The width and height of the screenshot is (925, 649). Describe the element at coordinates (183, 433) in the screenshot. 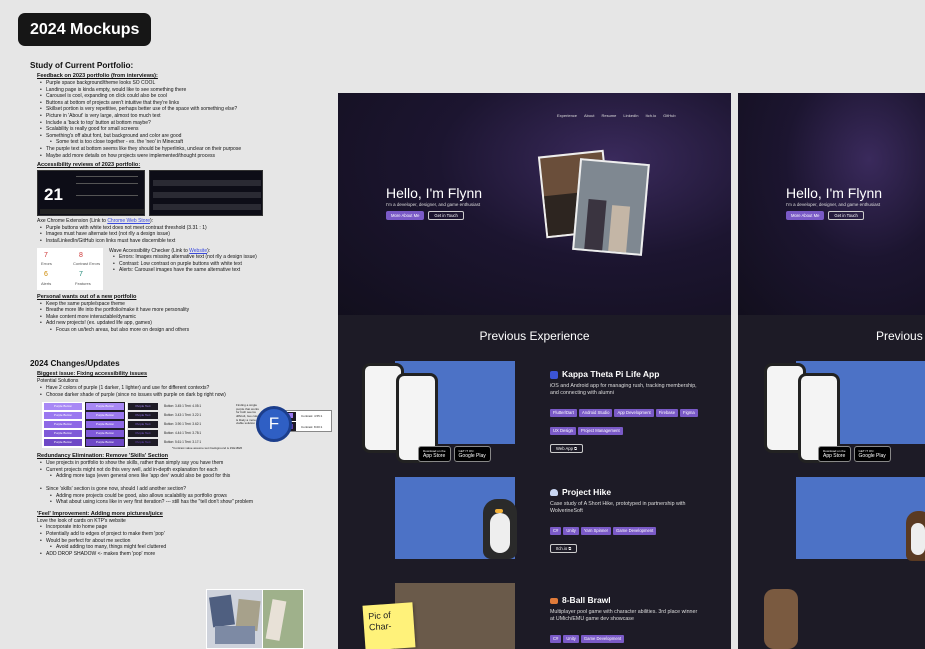

I see `contrast-ratio: Button: 4.44:1 Text: 3.78:1` at that location.